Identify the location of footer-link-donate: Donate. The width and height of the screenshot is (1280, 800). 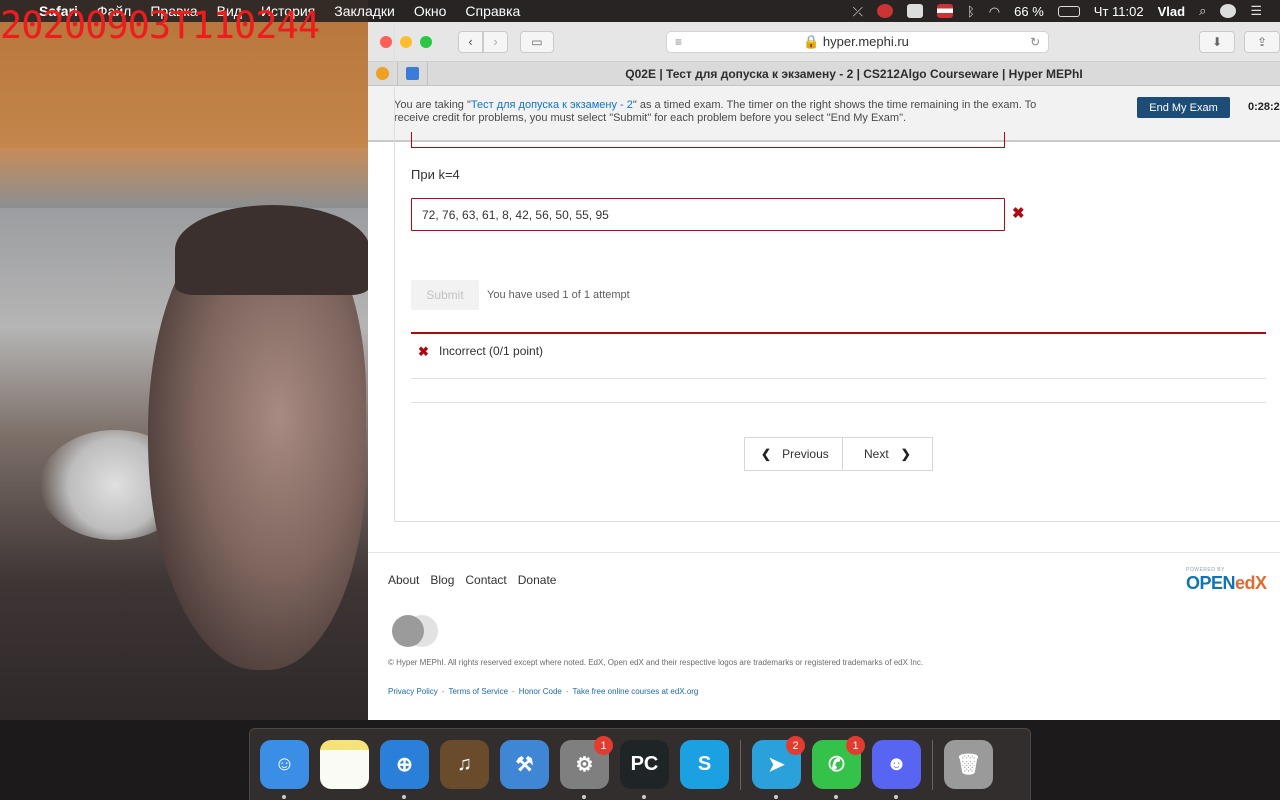
(537, 580).